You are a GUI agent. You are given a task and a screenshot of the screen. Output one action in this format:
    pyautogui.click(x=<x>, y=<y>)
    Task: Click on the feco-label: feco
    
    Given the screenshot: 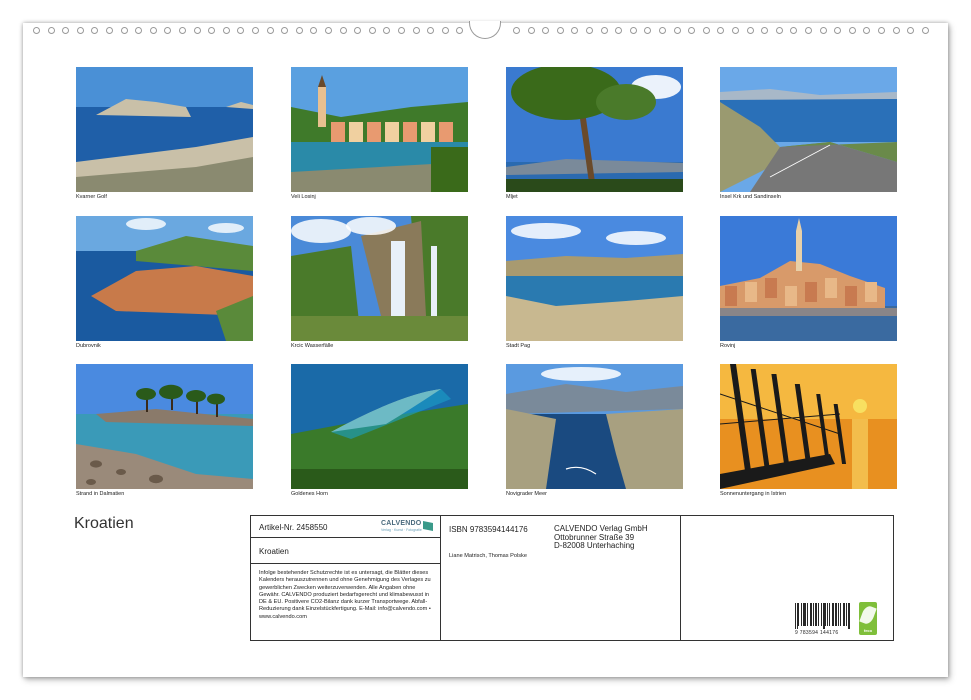 What is the action you would take?
    pyautogui.click(x=868, y=630)
    